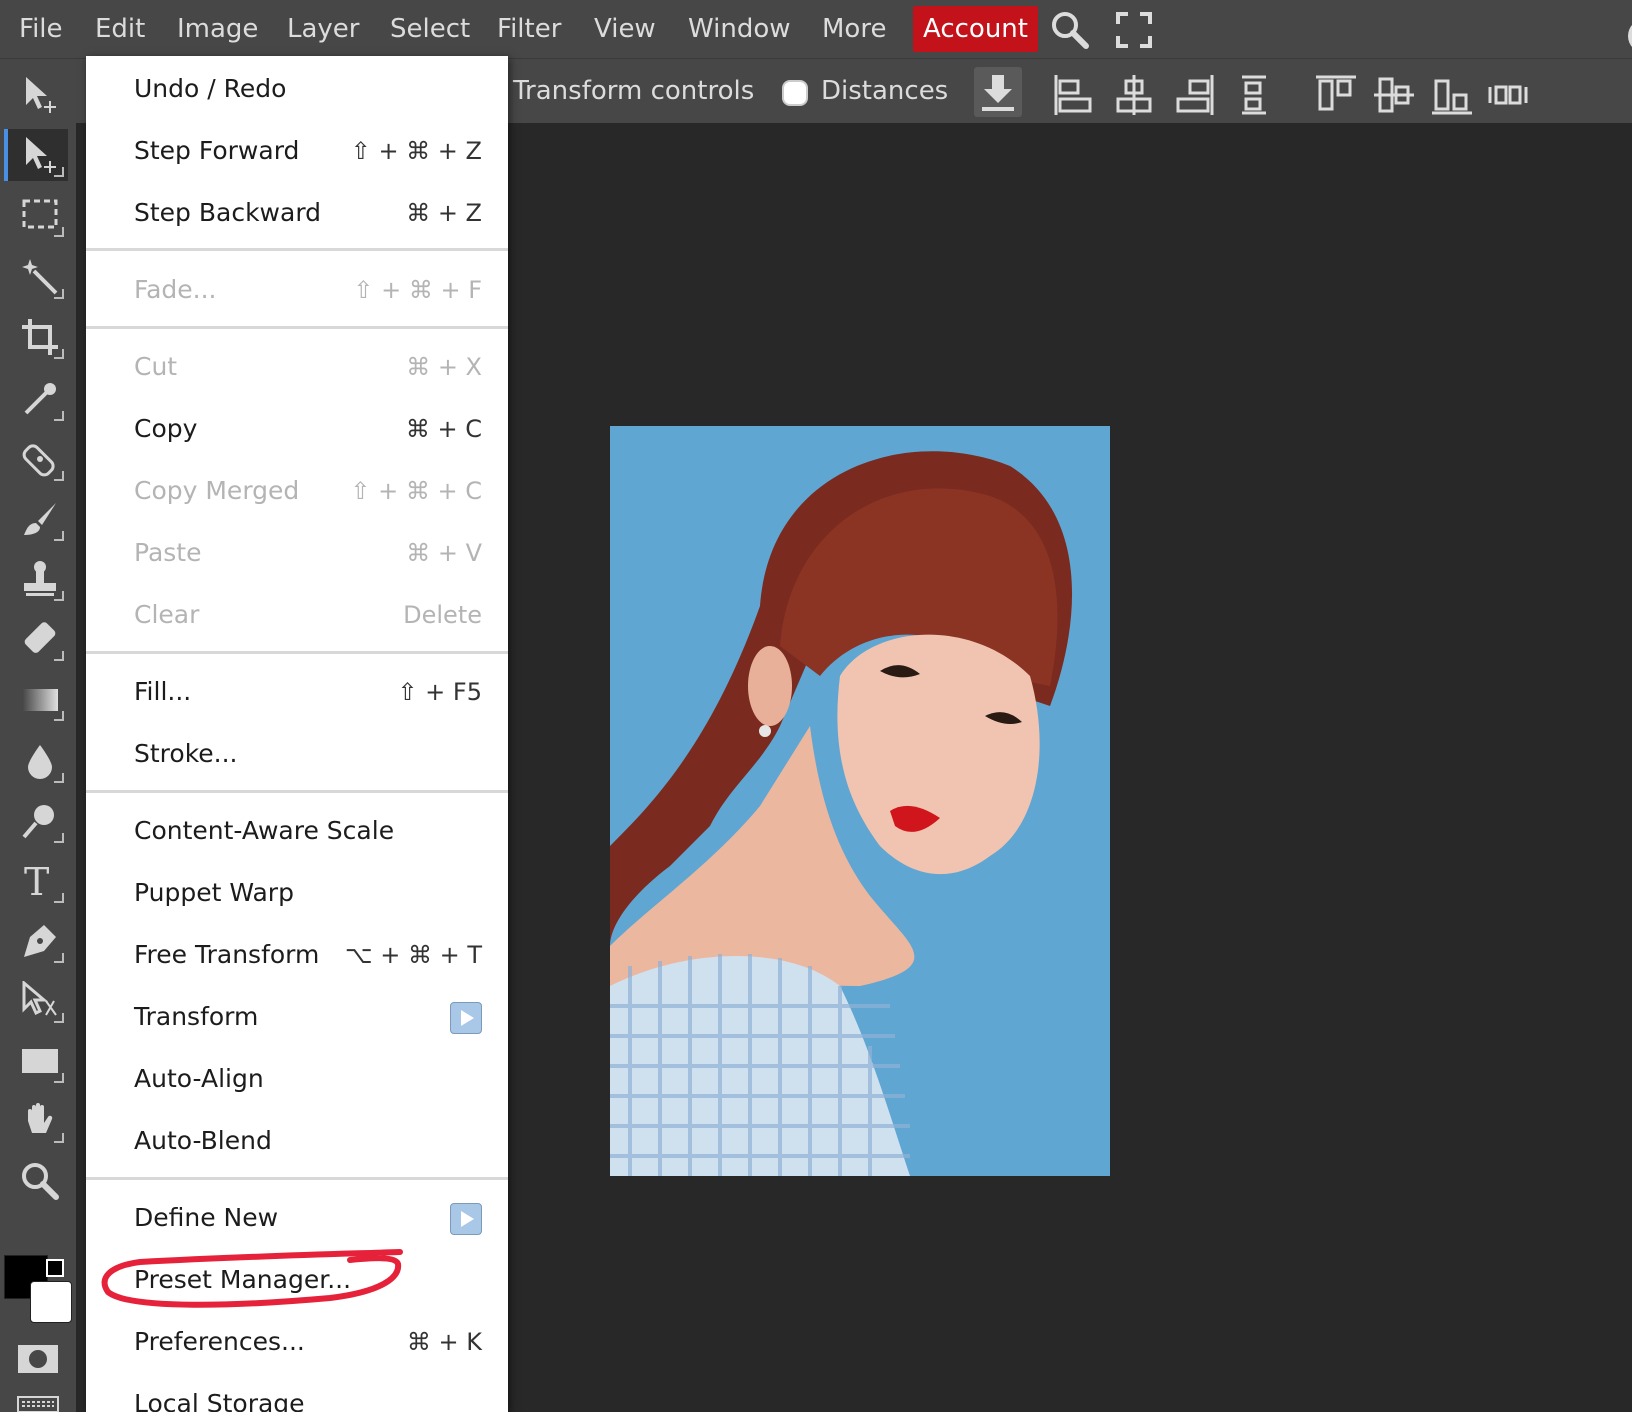  What do you see at coordinates (38, 639) in the screenshot?
I see `eraser-icon` at bounding box center [38, 639].